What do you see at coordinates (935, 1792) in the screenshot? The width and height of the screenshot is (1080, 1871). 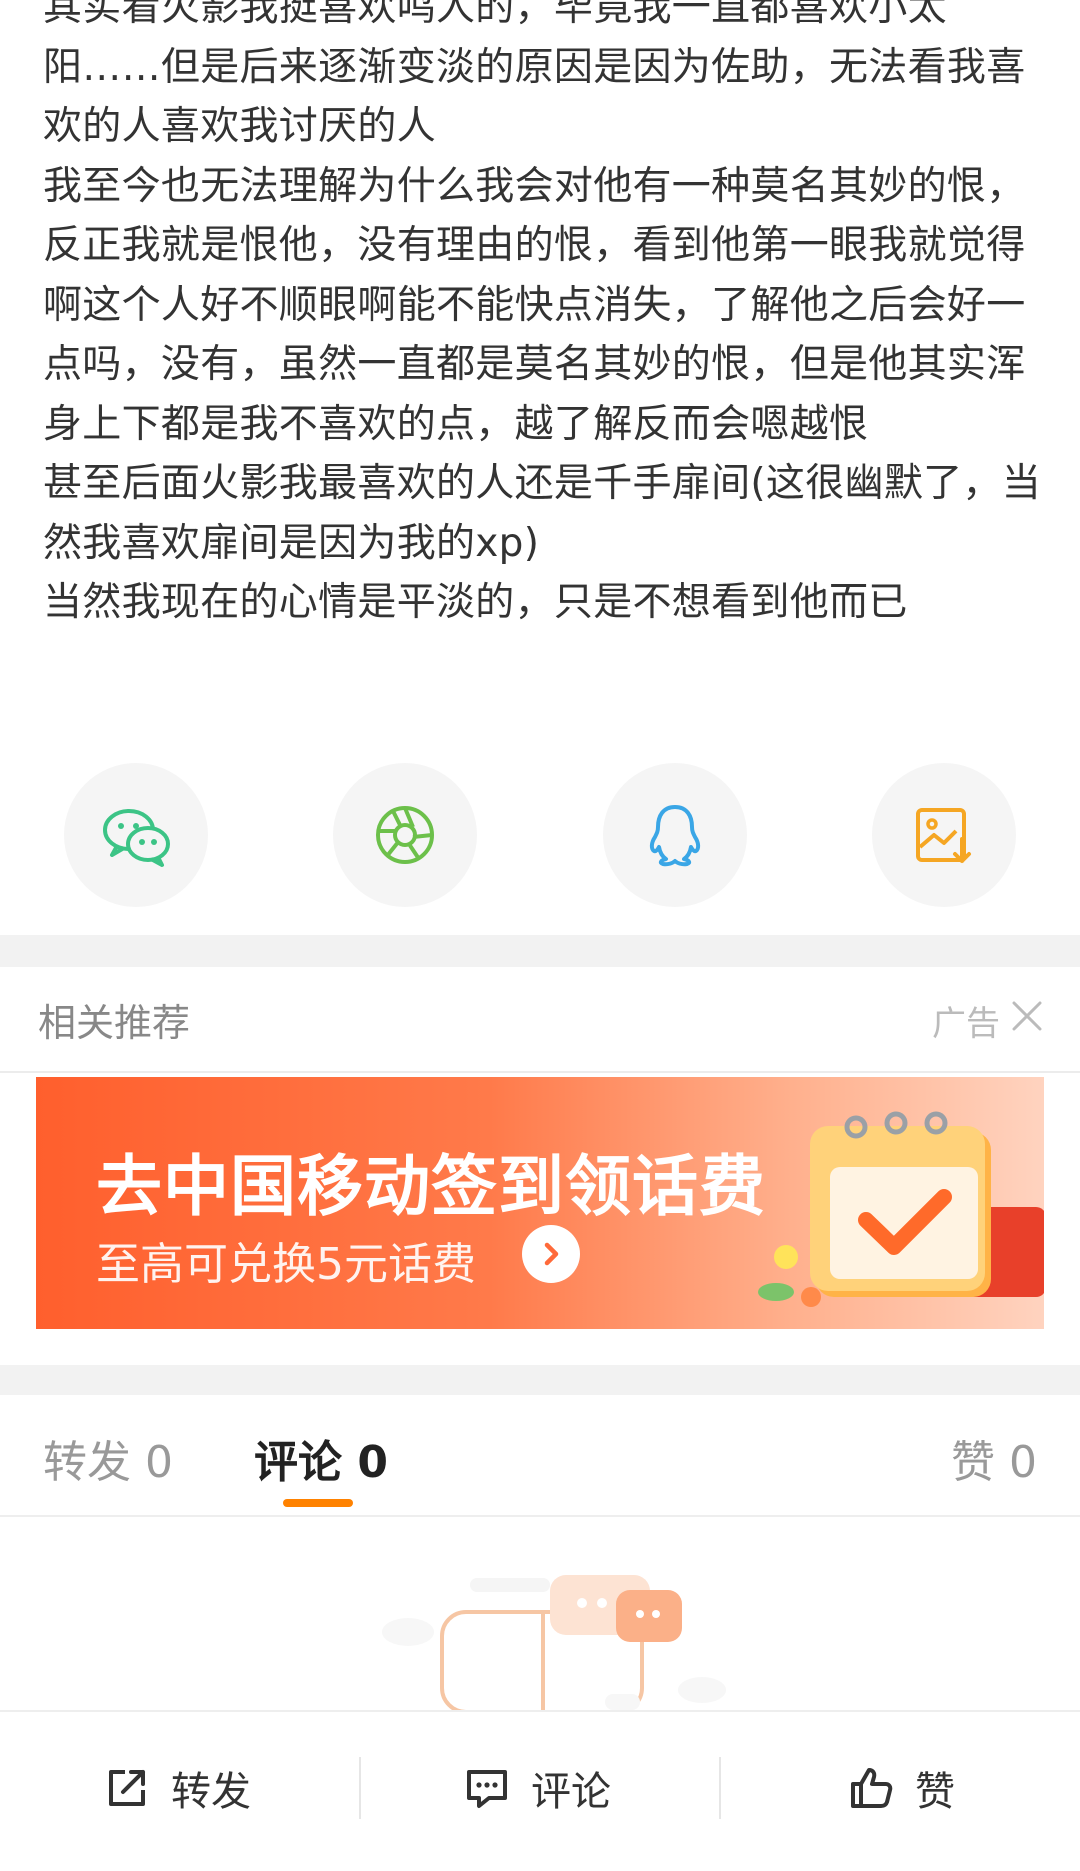 I see `like-label: 赞` at bounding box center [935, 1792].